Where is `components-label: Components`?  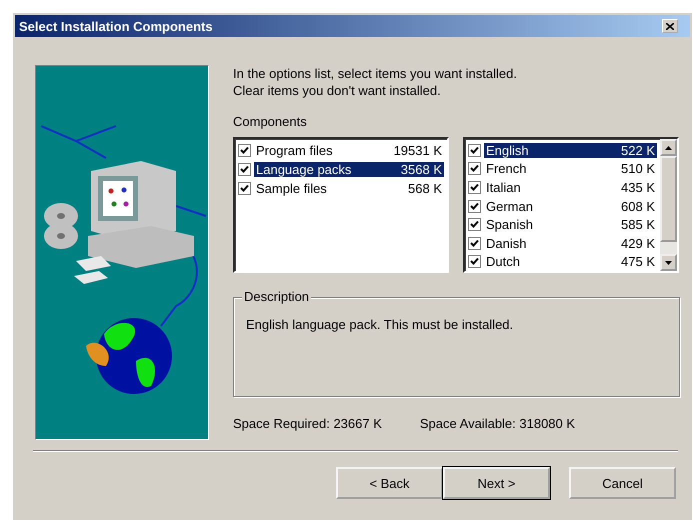 components-label: Components is located at coordinates (270, 121).